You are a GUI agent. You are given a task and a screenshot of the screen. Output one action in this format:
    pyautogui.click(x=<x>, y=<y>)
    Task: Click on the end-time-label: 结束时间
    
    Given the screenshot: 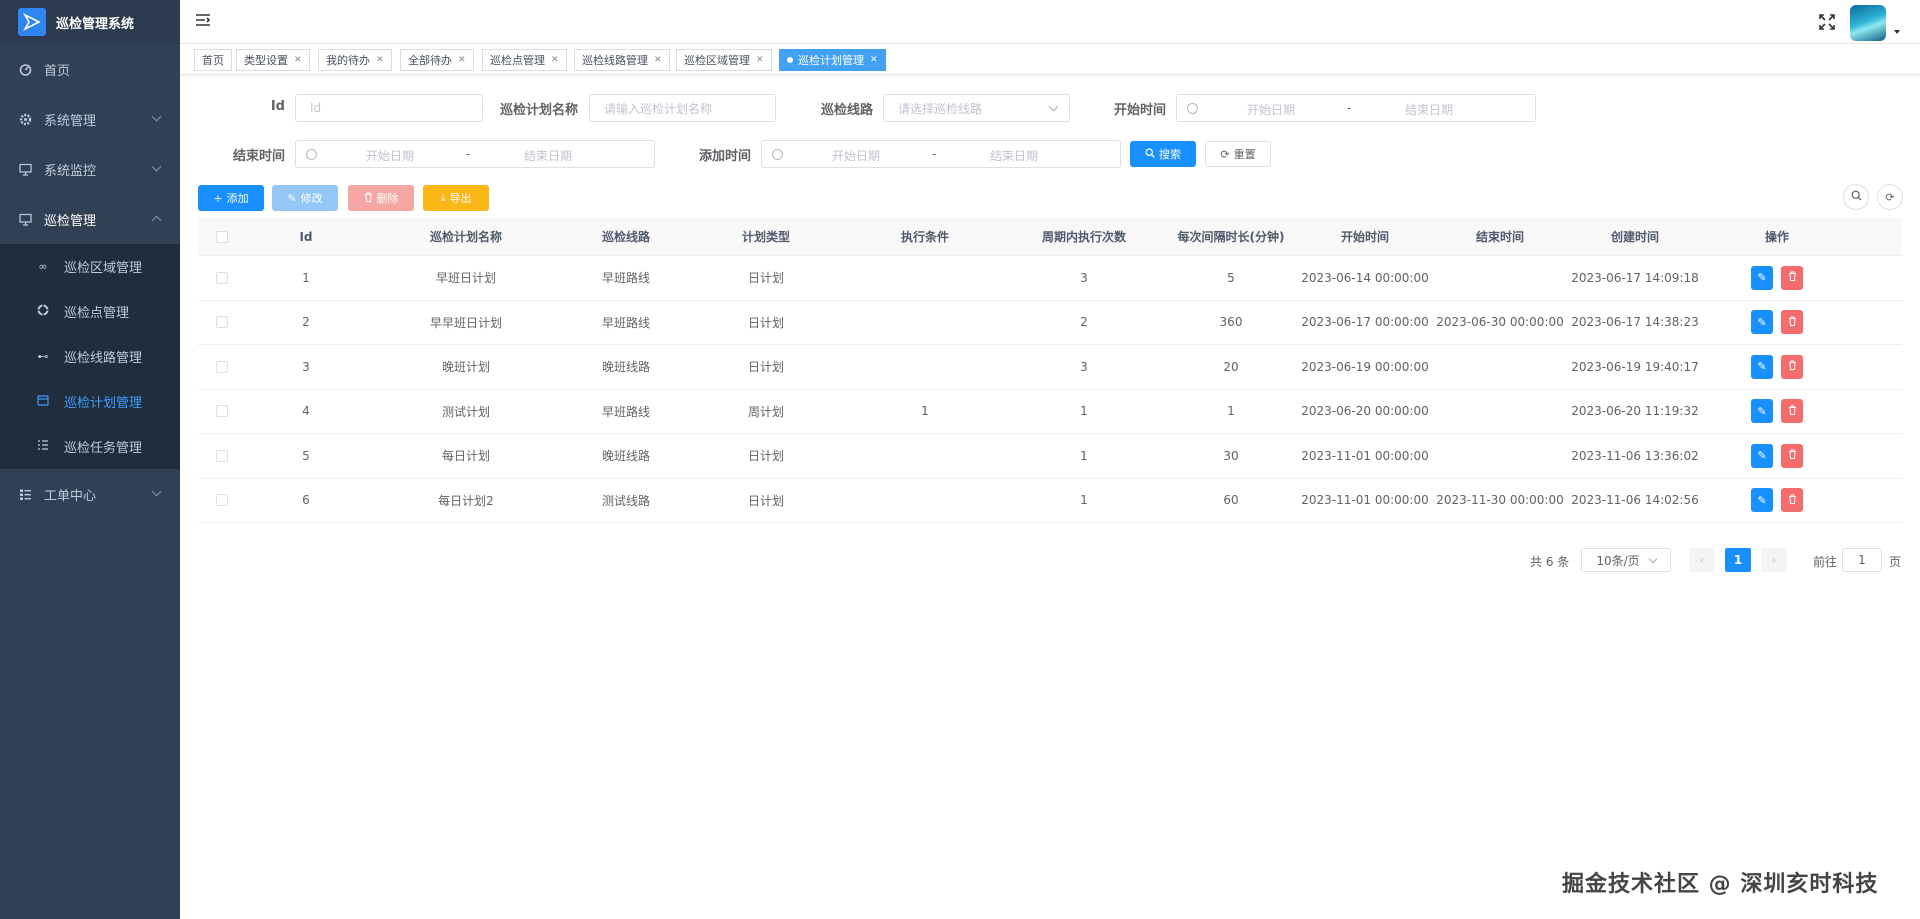 What is the action you would take?
    pyautogui.click(x=258, y=156)
    